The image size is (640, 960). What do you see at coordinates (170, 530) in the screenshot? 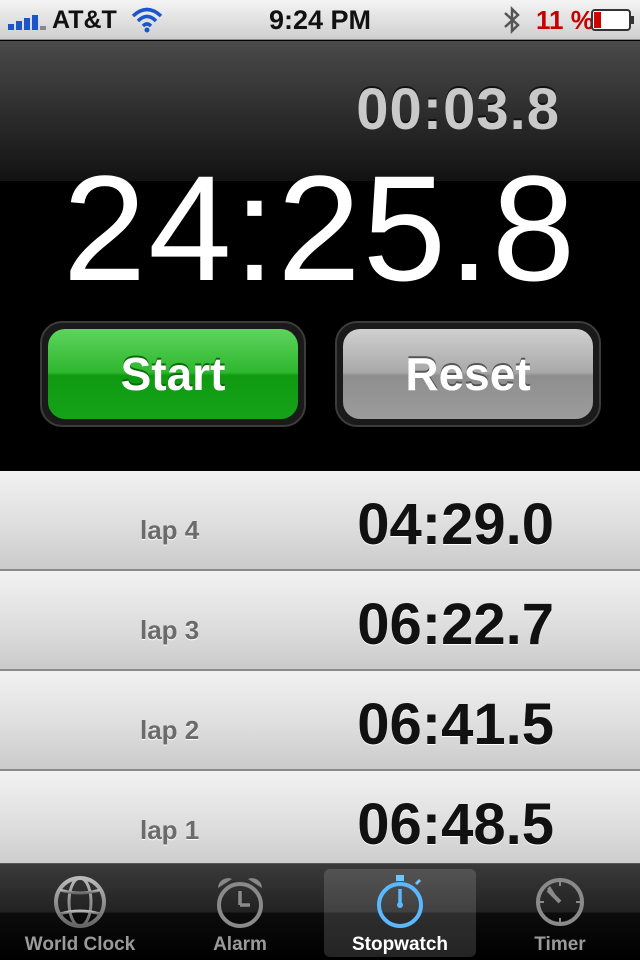
I see `lap-label: lap 4` at bounding box center [170, 530].